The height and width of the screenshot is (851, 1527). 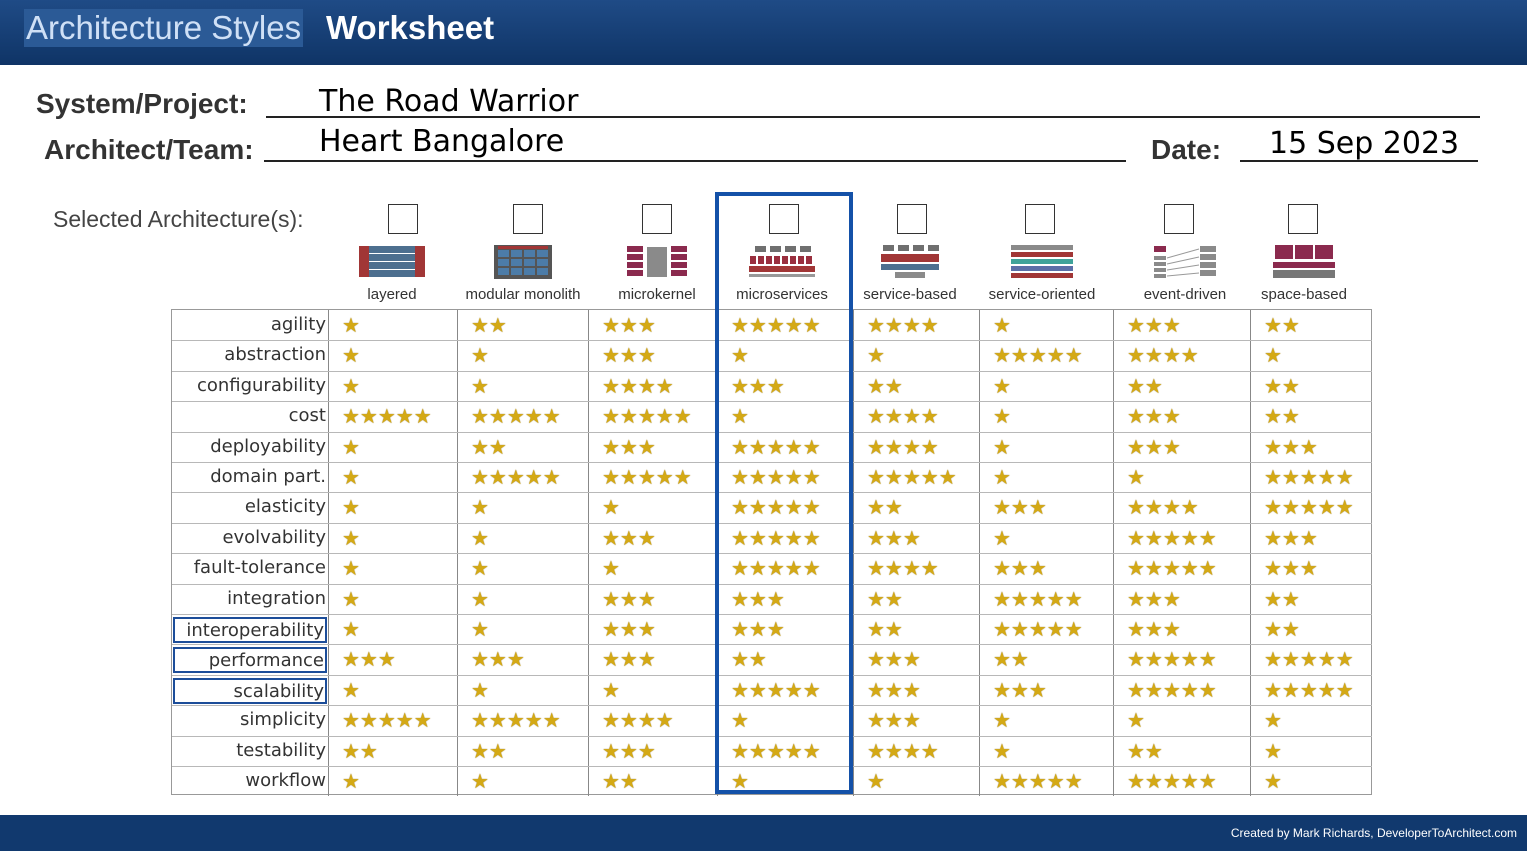 What do you see at coordinates (178, 219) in the screenshot?
I see `selected-architectures-label: Selected Architecture(s):` at bounding box center [178, 219].